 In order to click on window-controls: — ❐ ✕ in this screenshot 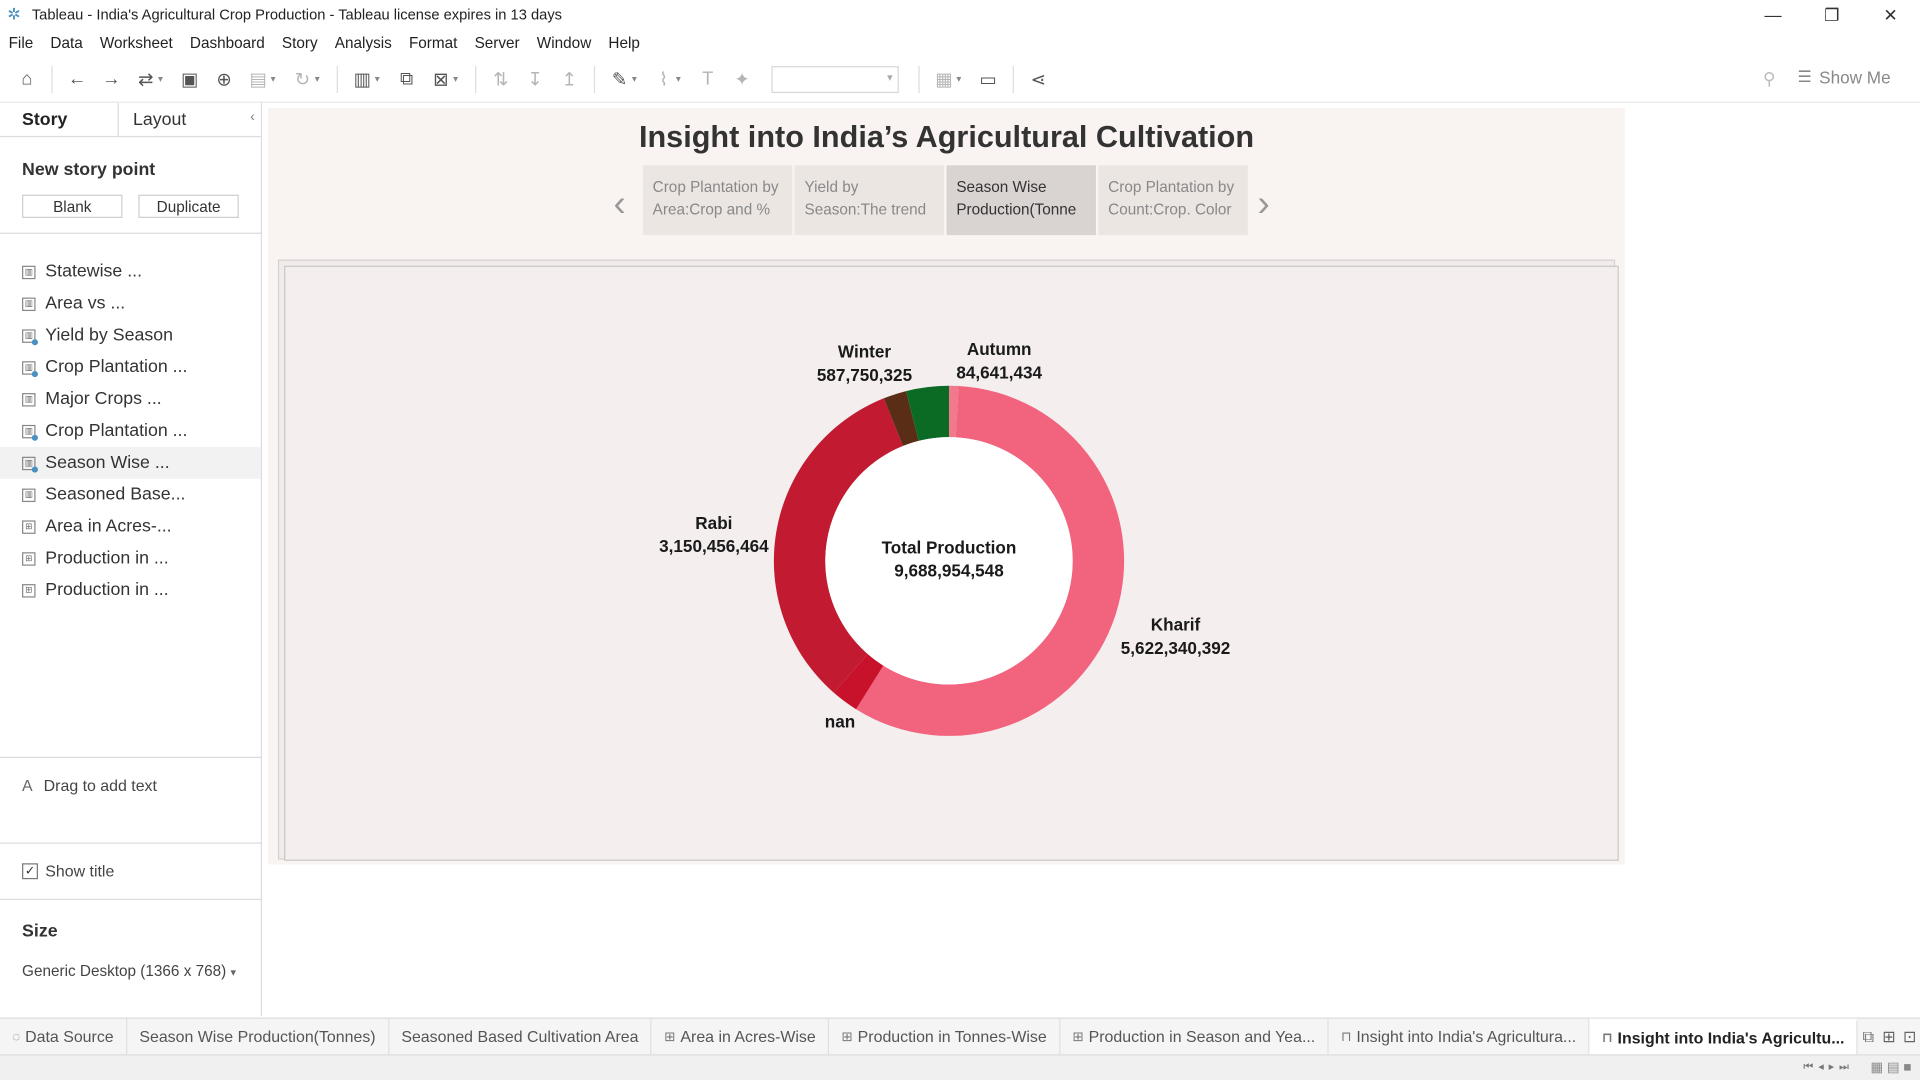, I will do `click(1832, 14)`.